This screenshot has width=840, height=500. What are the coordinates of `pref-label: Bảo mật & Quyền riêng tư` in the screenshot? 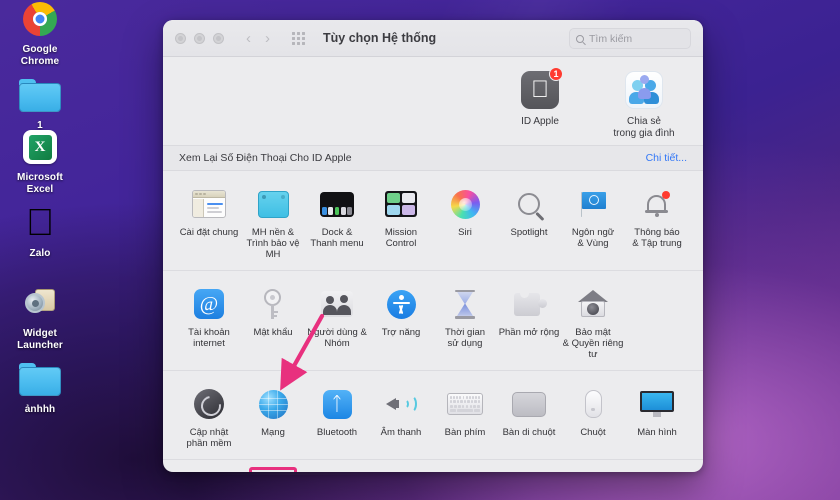 It's located at (593, 343).